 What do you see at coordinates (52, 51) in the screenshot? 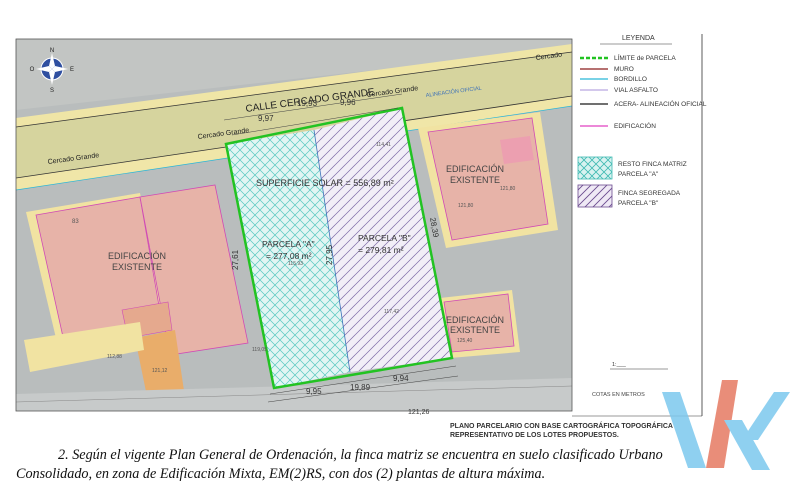
I see `svg-text: N` at bounding box center [52, 51].